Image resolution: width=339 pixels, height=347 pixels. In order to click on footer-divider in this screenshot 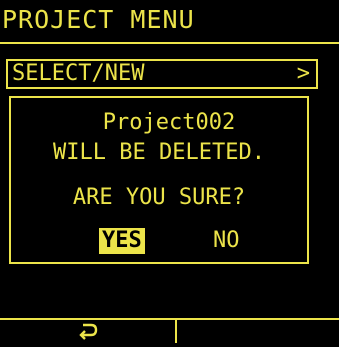, I will do `click(169, 319)`.